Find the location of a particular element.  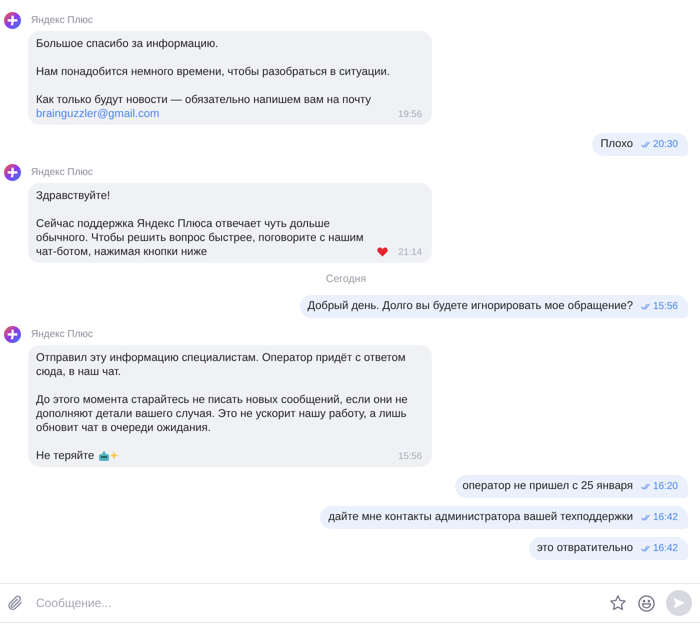

message-text: Не теряйте is located at coordinates (65, 456).